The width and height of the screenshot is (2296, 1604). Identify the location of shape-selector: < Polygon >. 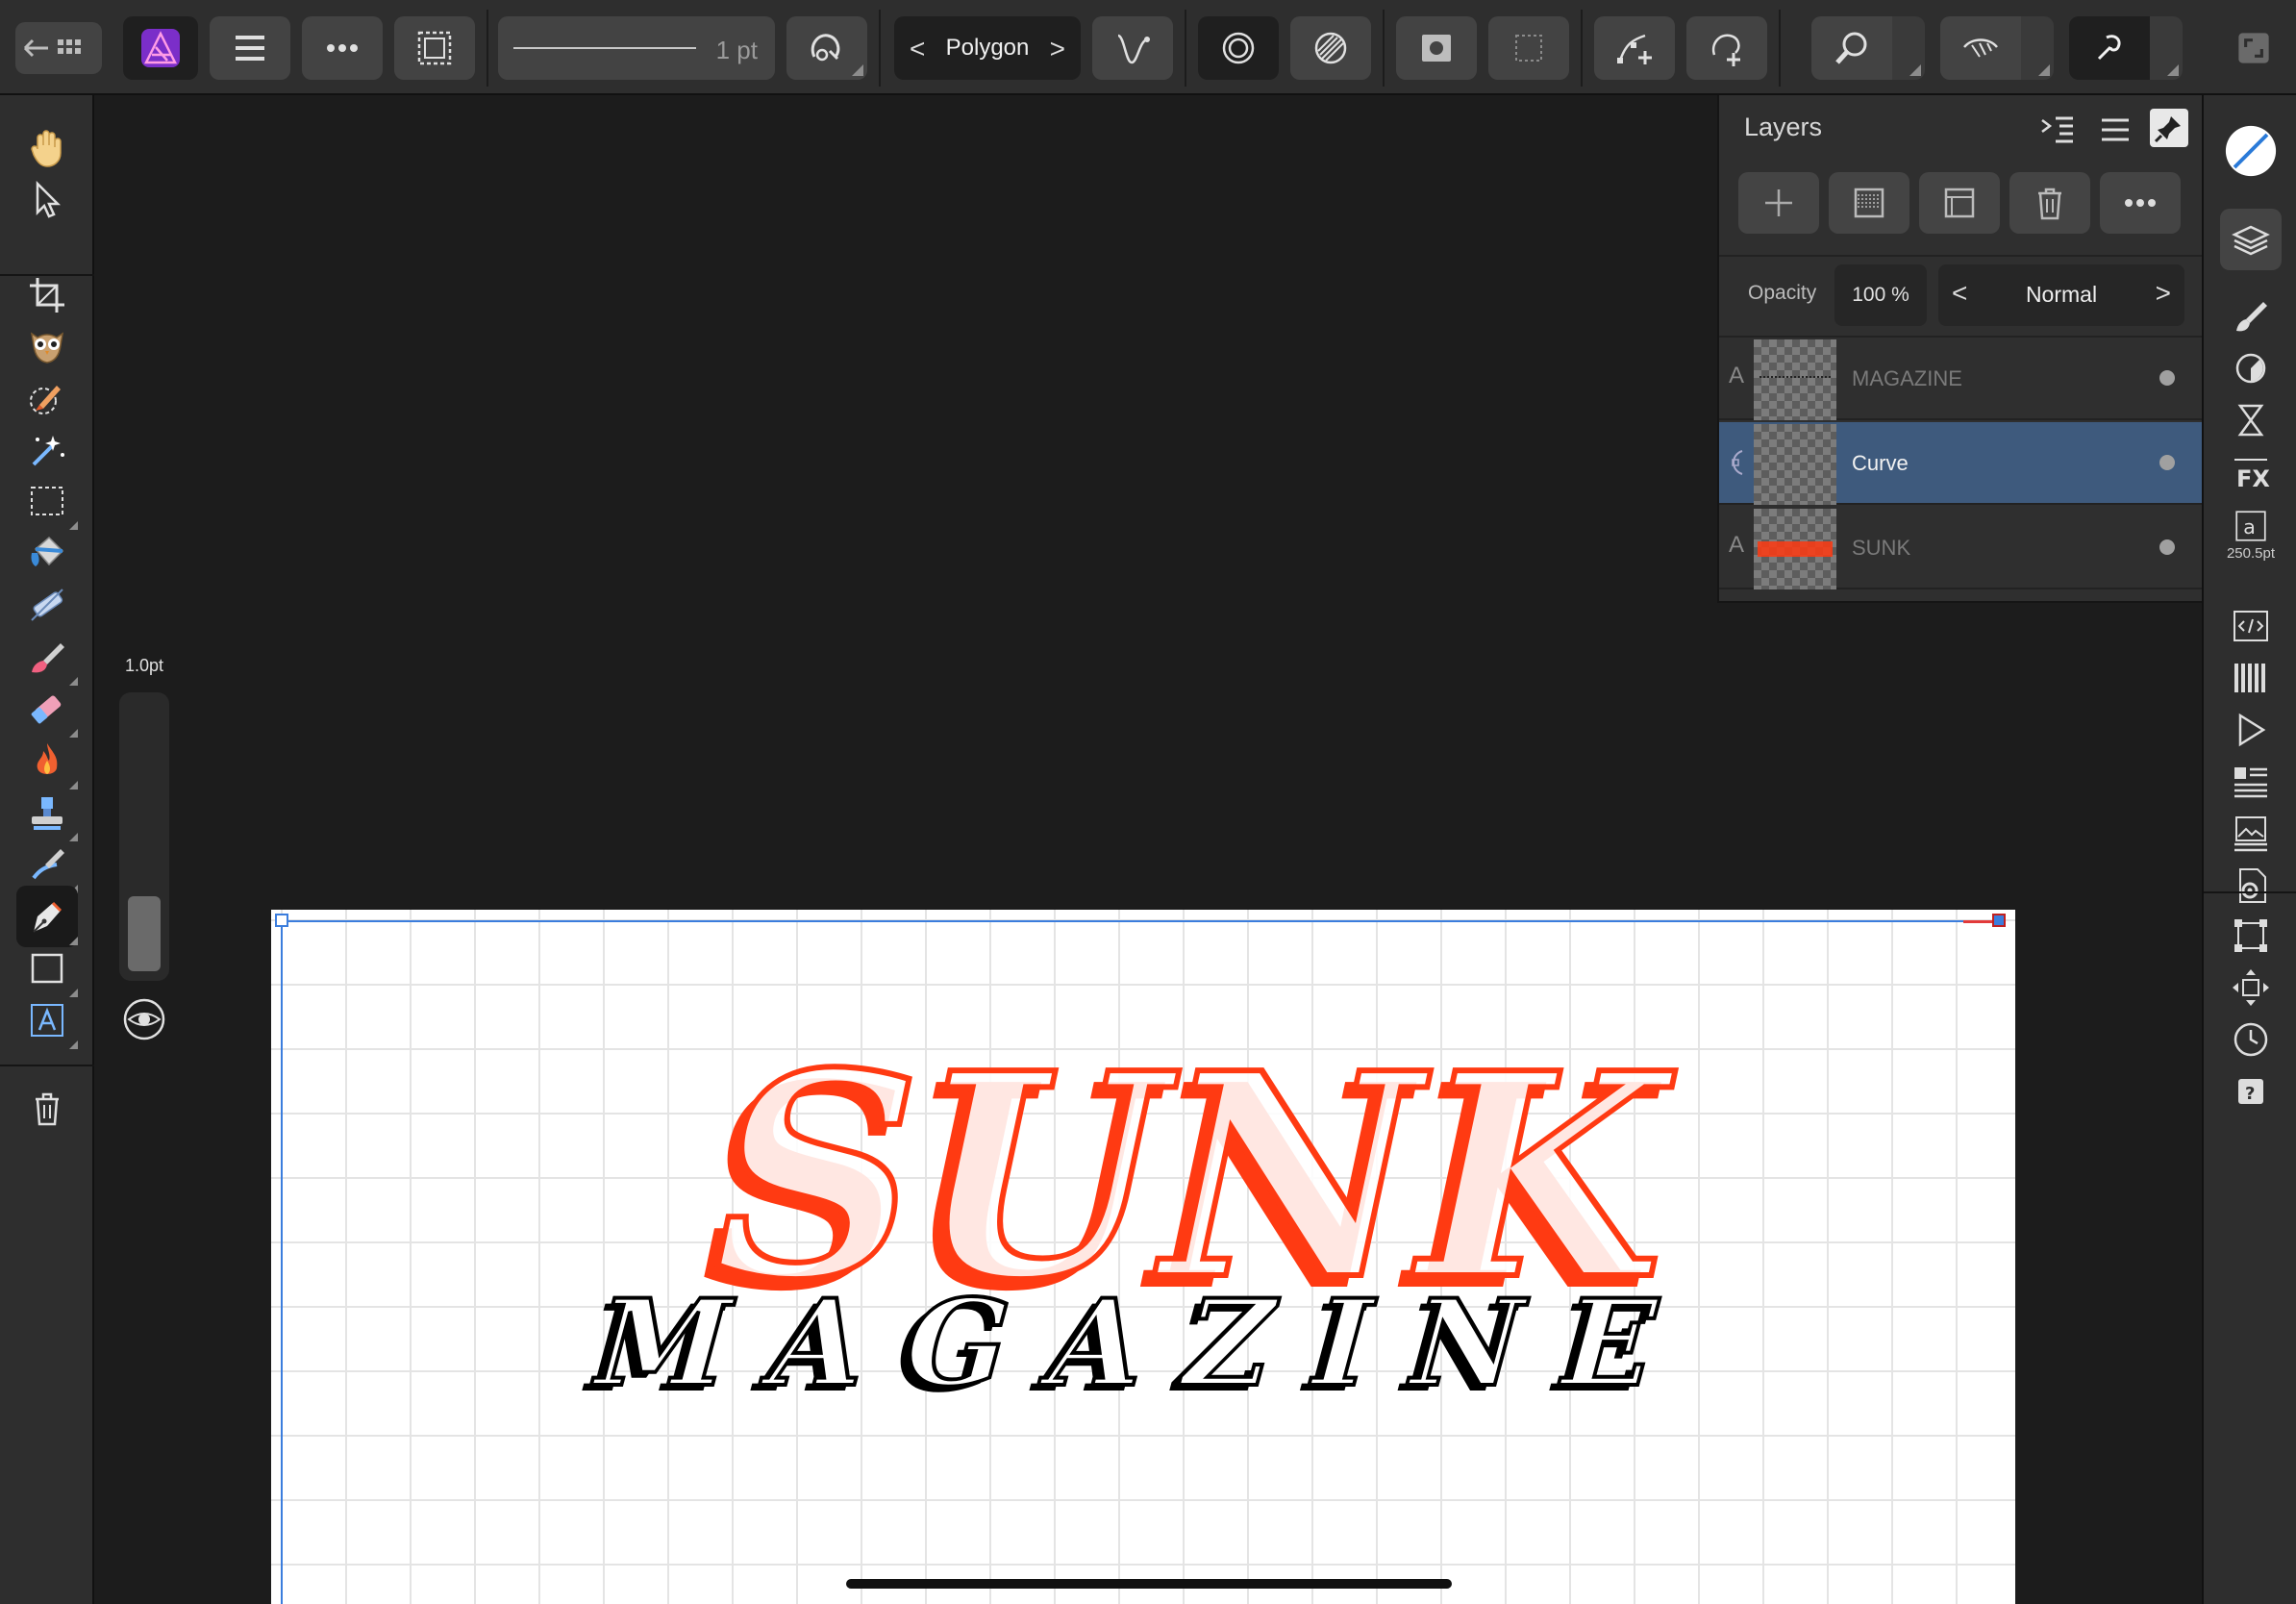
(987, 48).